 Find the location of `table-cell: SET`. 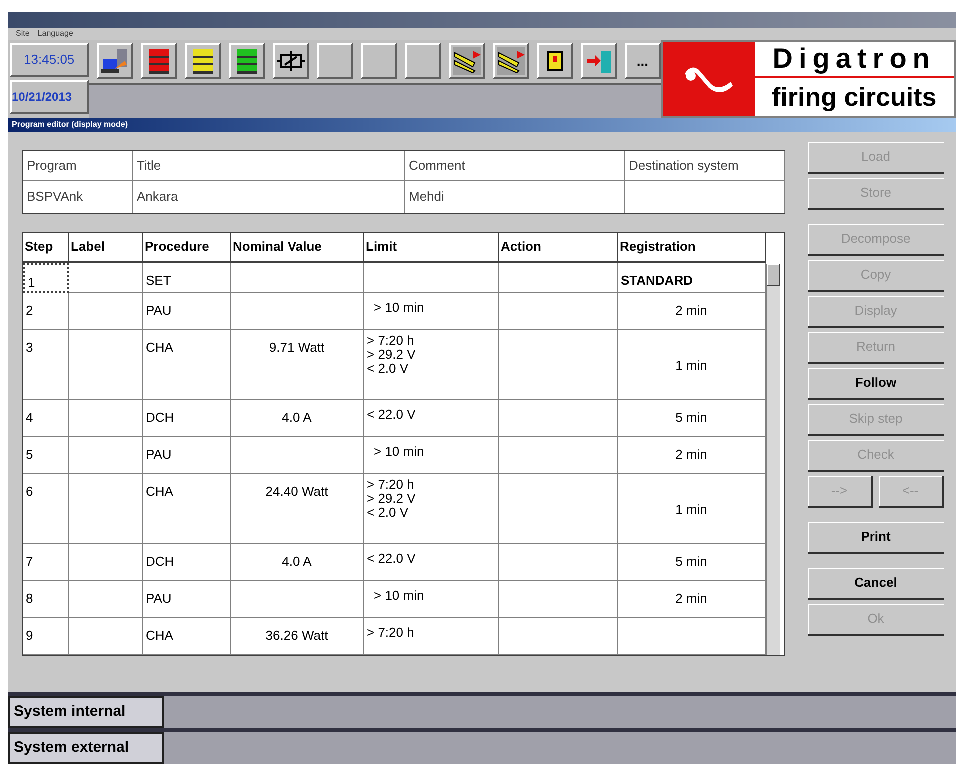

table-cell: SET is located at coordinates (187, 278).